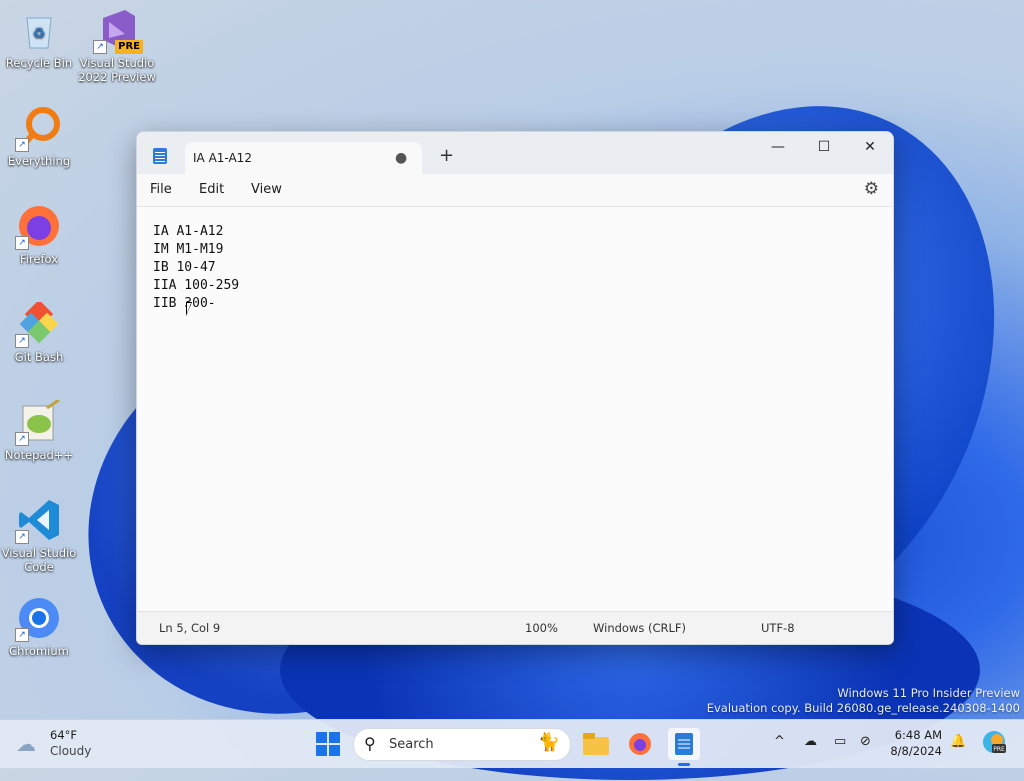 This screenshot has width=1024, height=781. Describe the element at coordinates (192, 309) in the screenshot. I see `mouse-pointer-icon` at that location.